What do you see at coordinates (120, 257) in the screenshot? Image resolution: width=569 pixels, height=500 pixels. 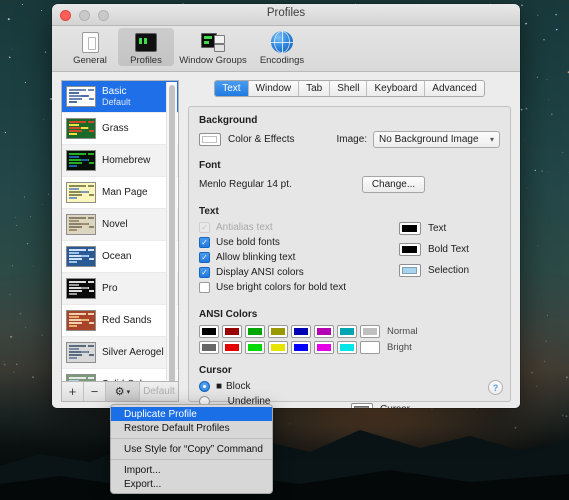 I see `profile-list-item: Ocean` at bounding box center [120, 257].